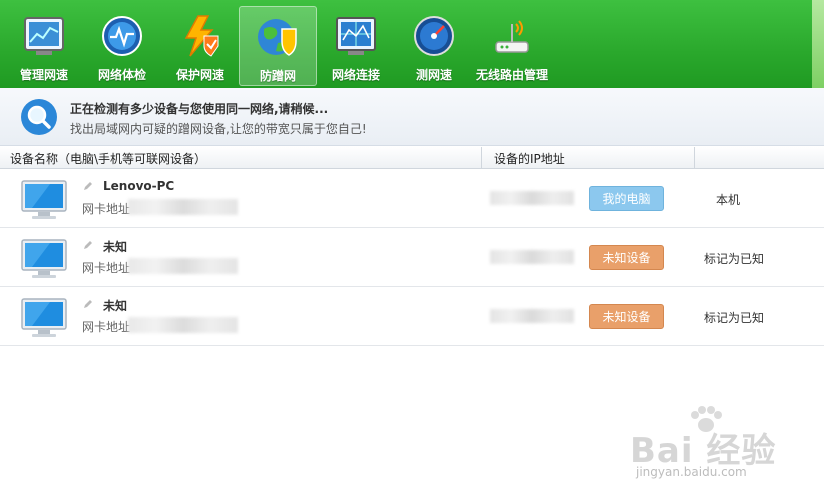 This screenshot has height=502, width=824. I want to click on tool-network-check: 网络体检, so click(122, 46).